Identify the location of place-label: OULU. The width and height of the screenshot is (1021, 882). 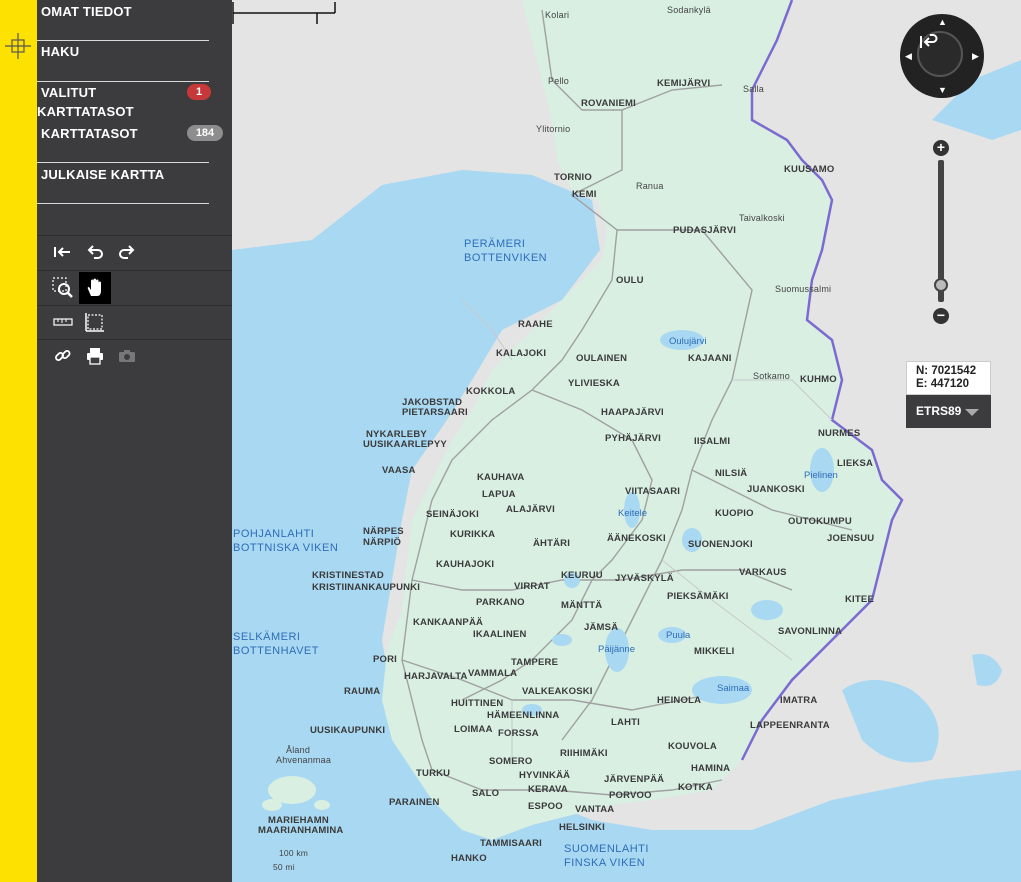
(630, 280).